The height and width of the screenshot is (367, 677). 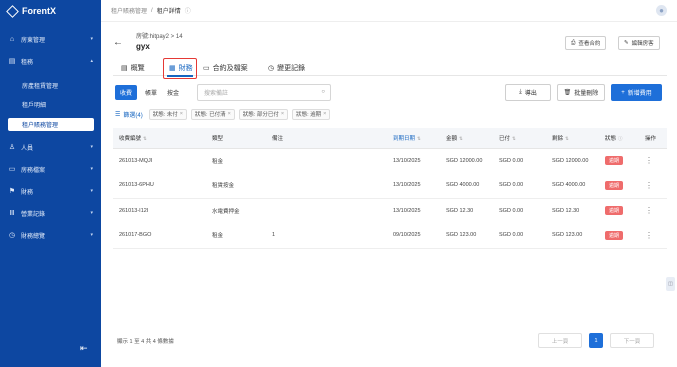 I want to click on app-name: ForentX, so click(x=39, y=11).